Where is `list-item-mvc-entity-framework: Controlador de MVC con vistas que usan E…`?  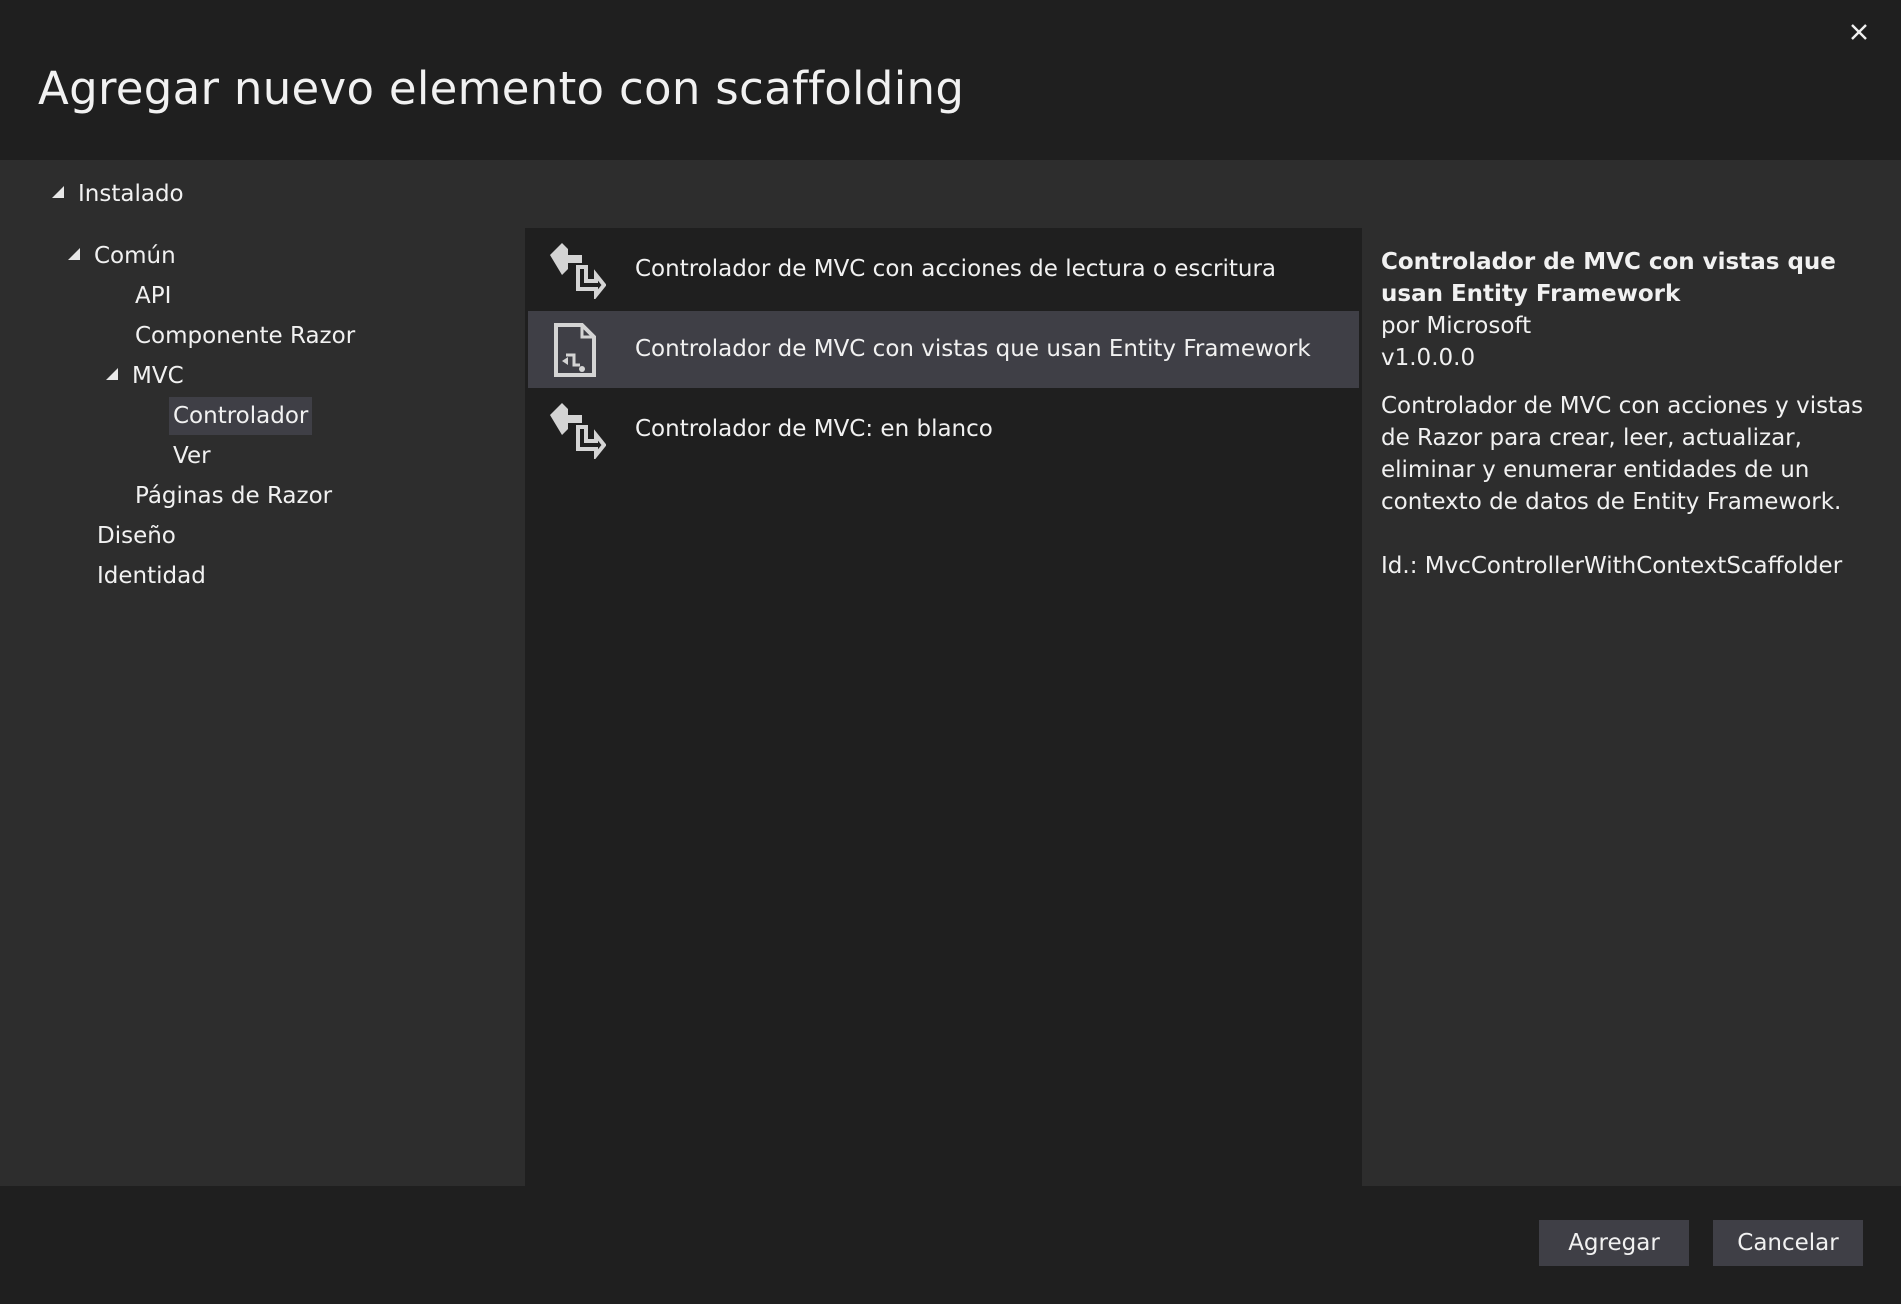
list-item-mvc-entity-framework: Controlador de MVC con vistas que usan E… is located at coordinates (943, 349).